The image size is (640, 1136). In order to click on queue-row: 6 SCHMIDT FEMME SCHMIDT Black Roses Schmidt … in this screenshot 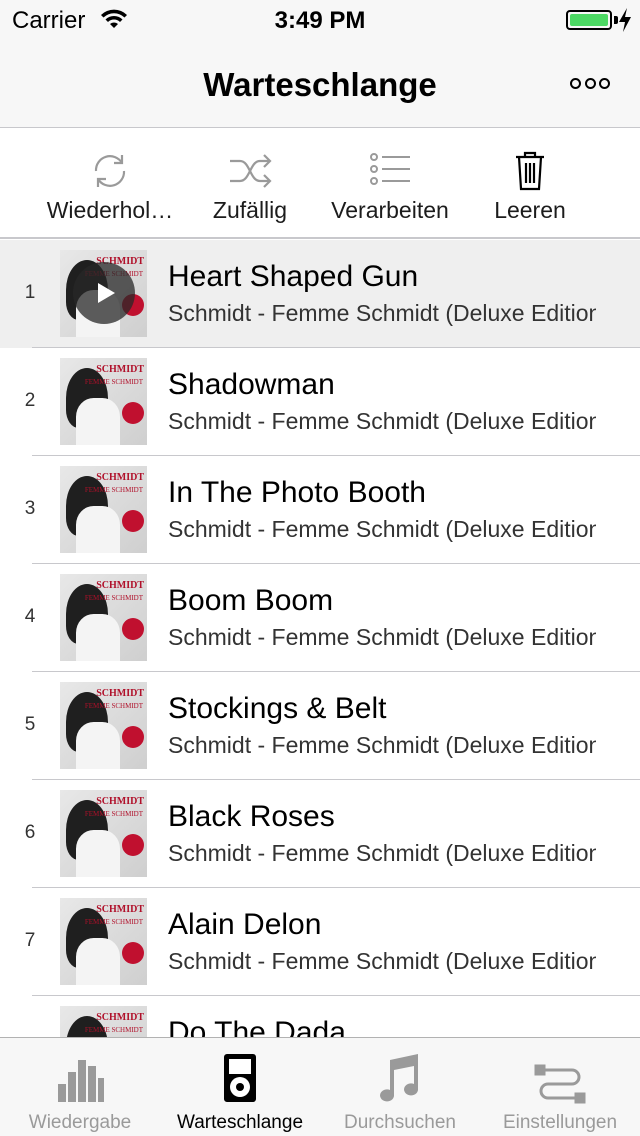, I will do `click(320, 834)`.